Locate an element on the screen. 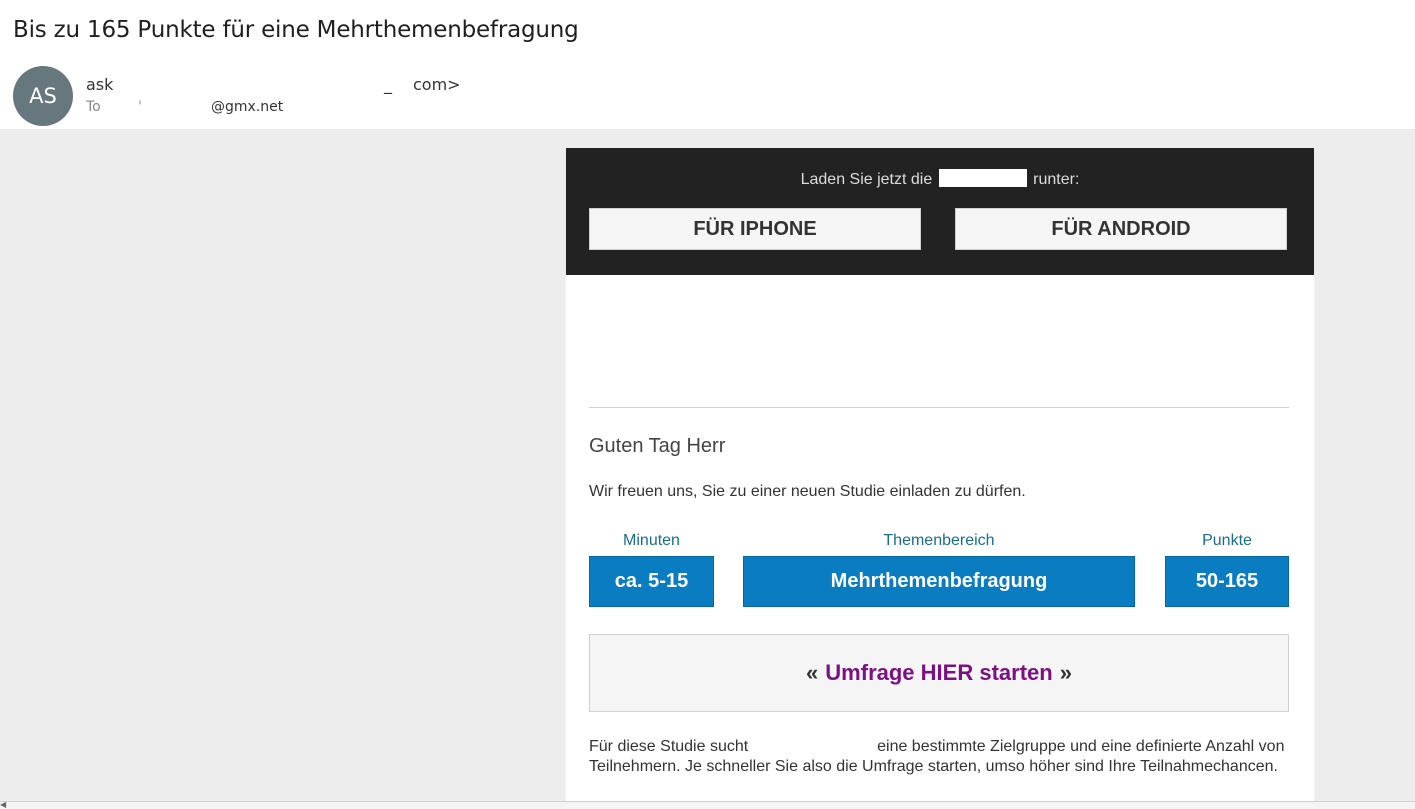 This screenshot has width=1415, height=809. to-label: To is located at coordinates (93, 107).